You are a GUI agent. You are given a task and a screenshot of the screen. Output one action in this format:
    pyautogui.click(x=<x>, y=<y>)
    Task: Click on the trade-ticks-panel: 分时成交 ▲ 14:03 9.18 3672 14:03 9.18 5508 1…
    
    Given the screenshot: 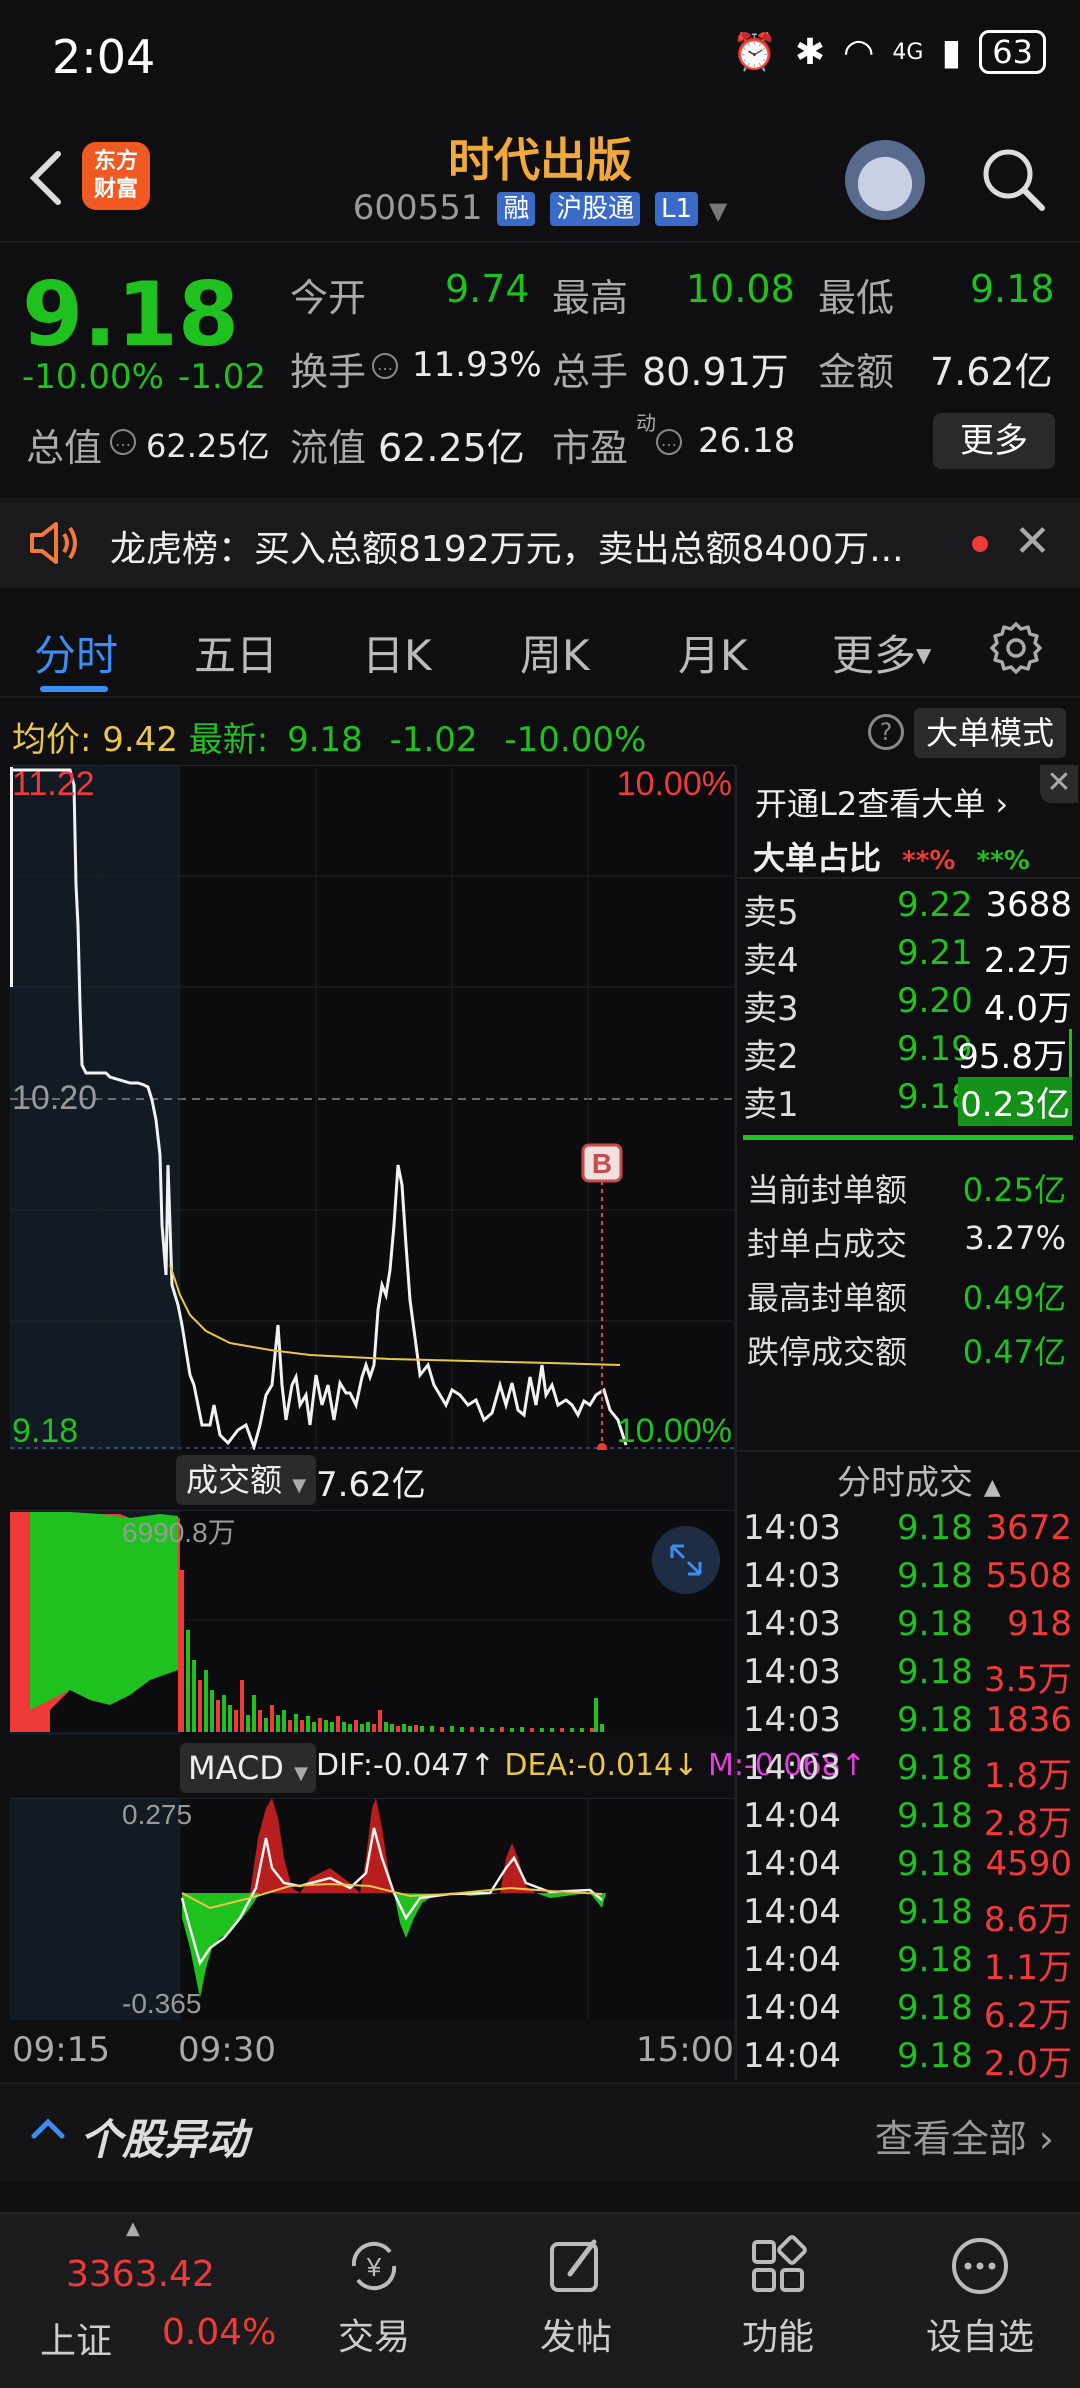 What is the action you would take?
    pyautogui.click(x=908, y=1767)
    